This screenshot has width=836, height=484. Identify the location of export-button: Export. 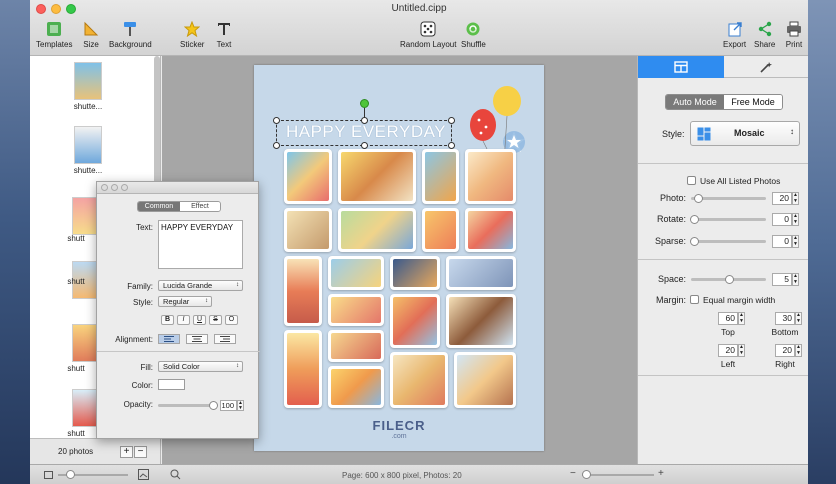
(734, 34).